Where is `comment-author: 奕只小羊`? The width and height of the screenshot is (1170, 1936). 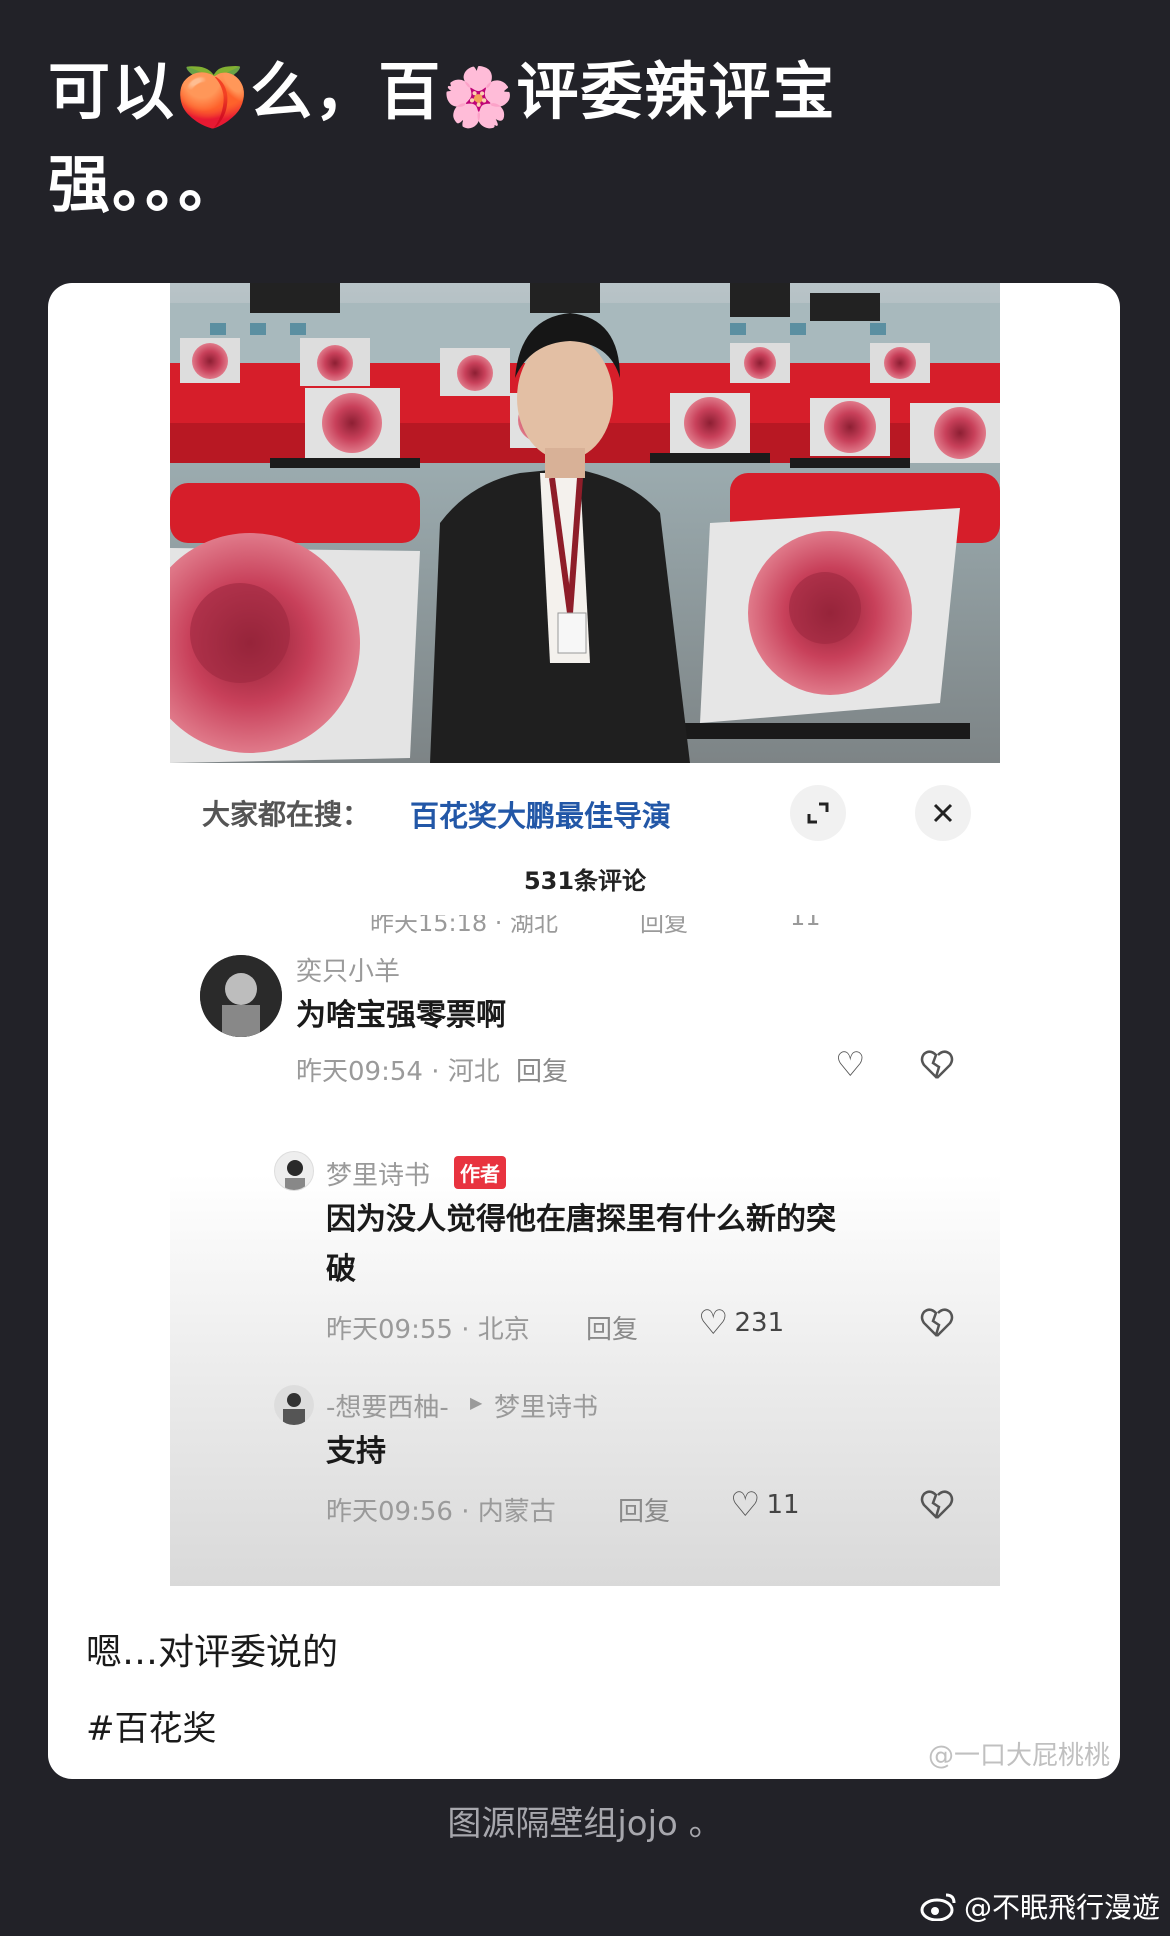
comment-author: 奕只小羊 is located at coordinates (348, 969).